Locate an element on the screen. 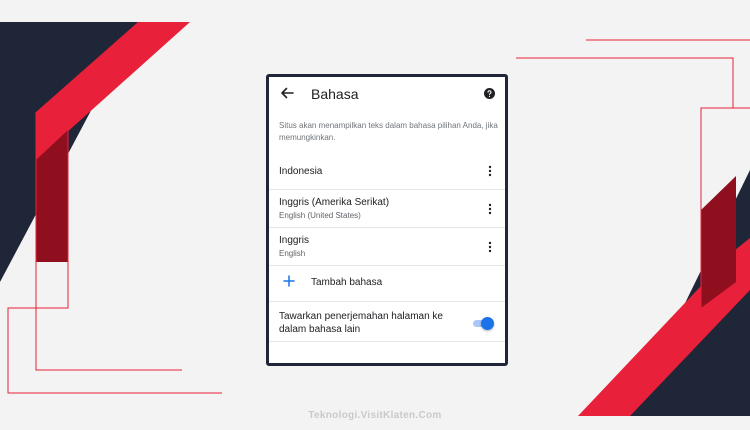 The image size is (750, 430). plus-icon is located at coordinates (289, 281).